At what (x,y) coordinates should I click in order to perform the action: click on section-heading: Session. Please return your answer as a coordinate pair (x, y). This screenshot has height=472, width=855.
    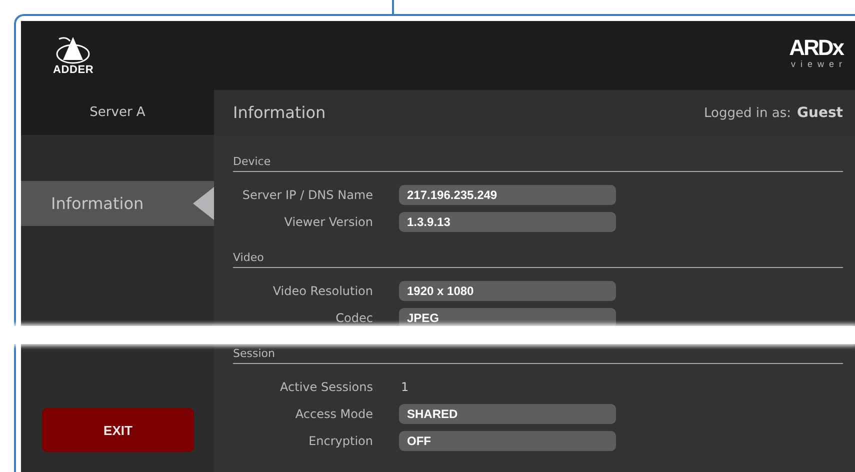
    Looking at the image, I should click on (538, 355).